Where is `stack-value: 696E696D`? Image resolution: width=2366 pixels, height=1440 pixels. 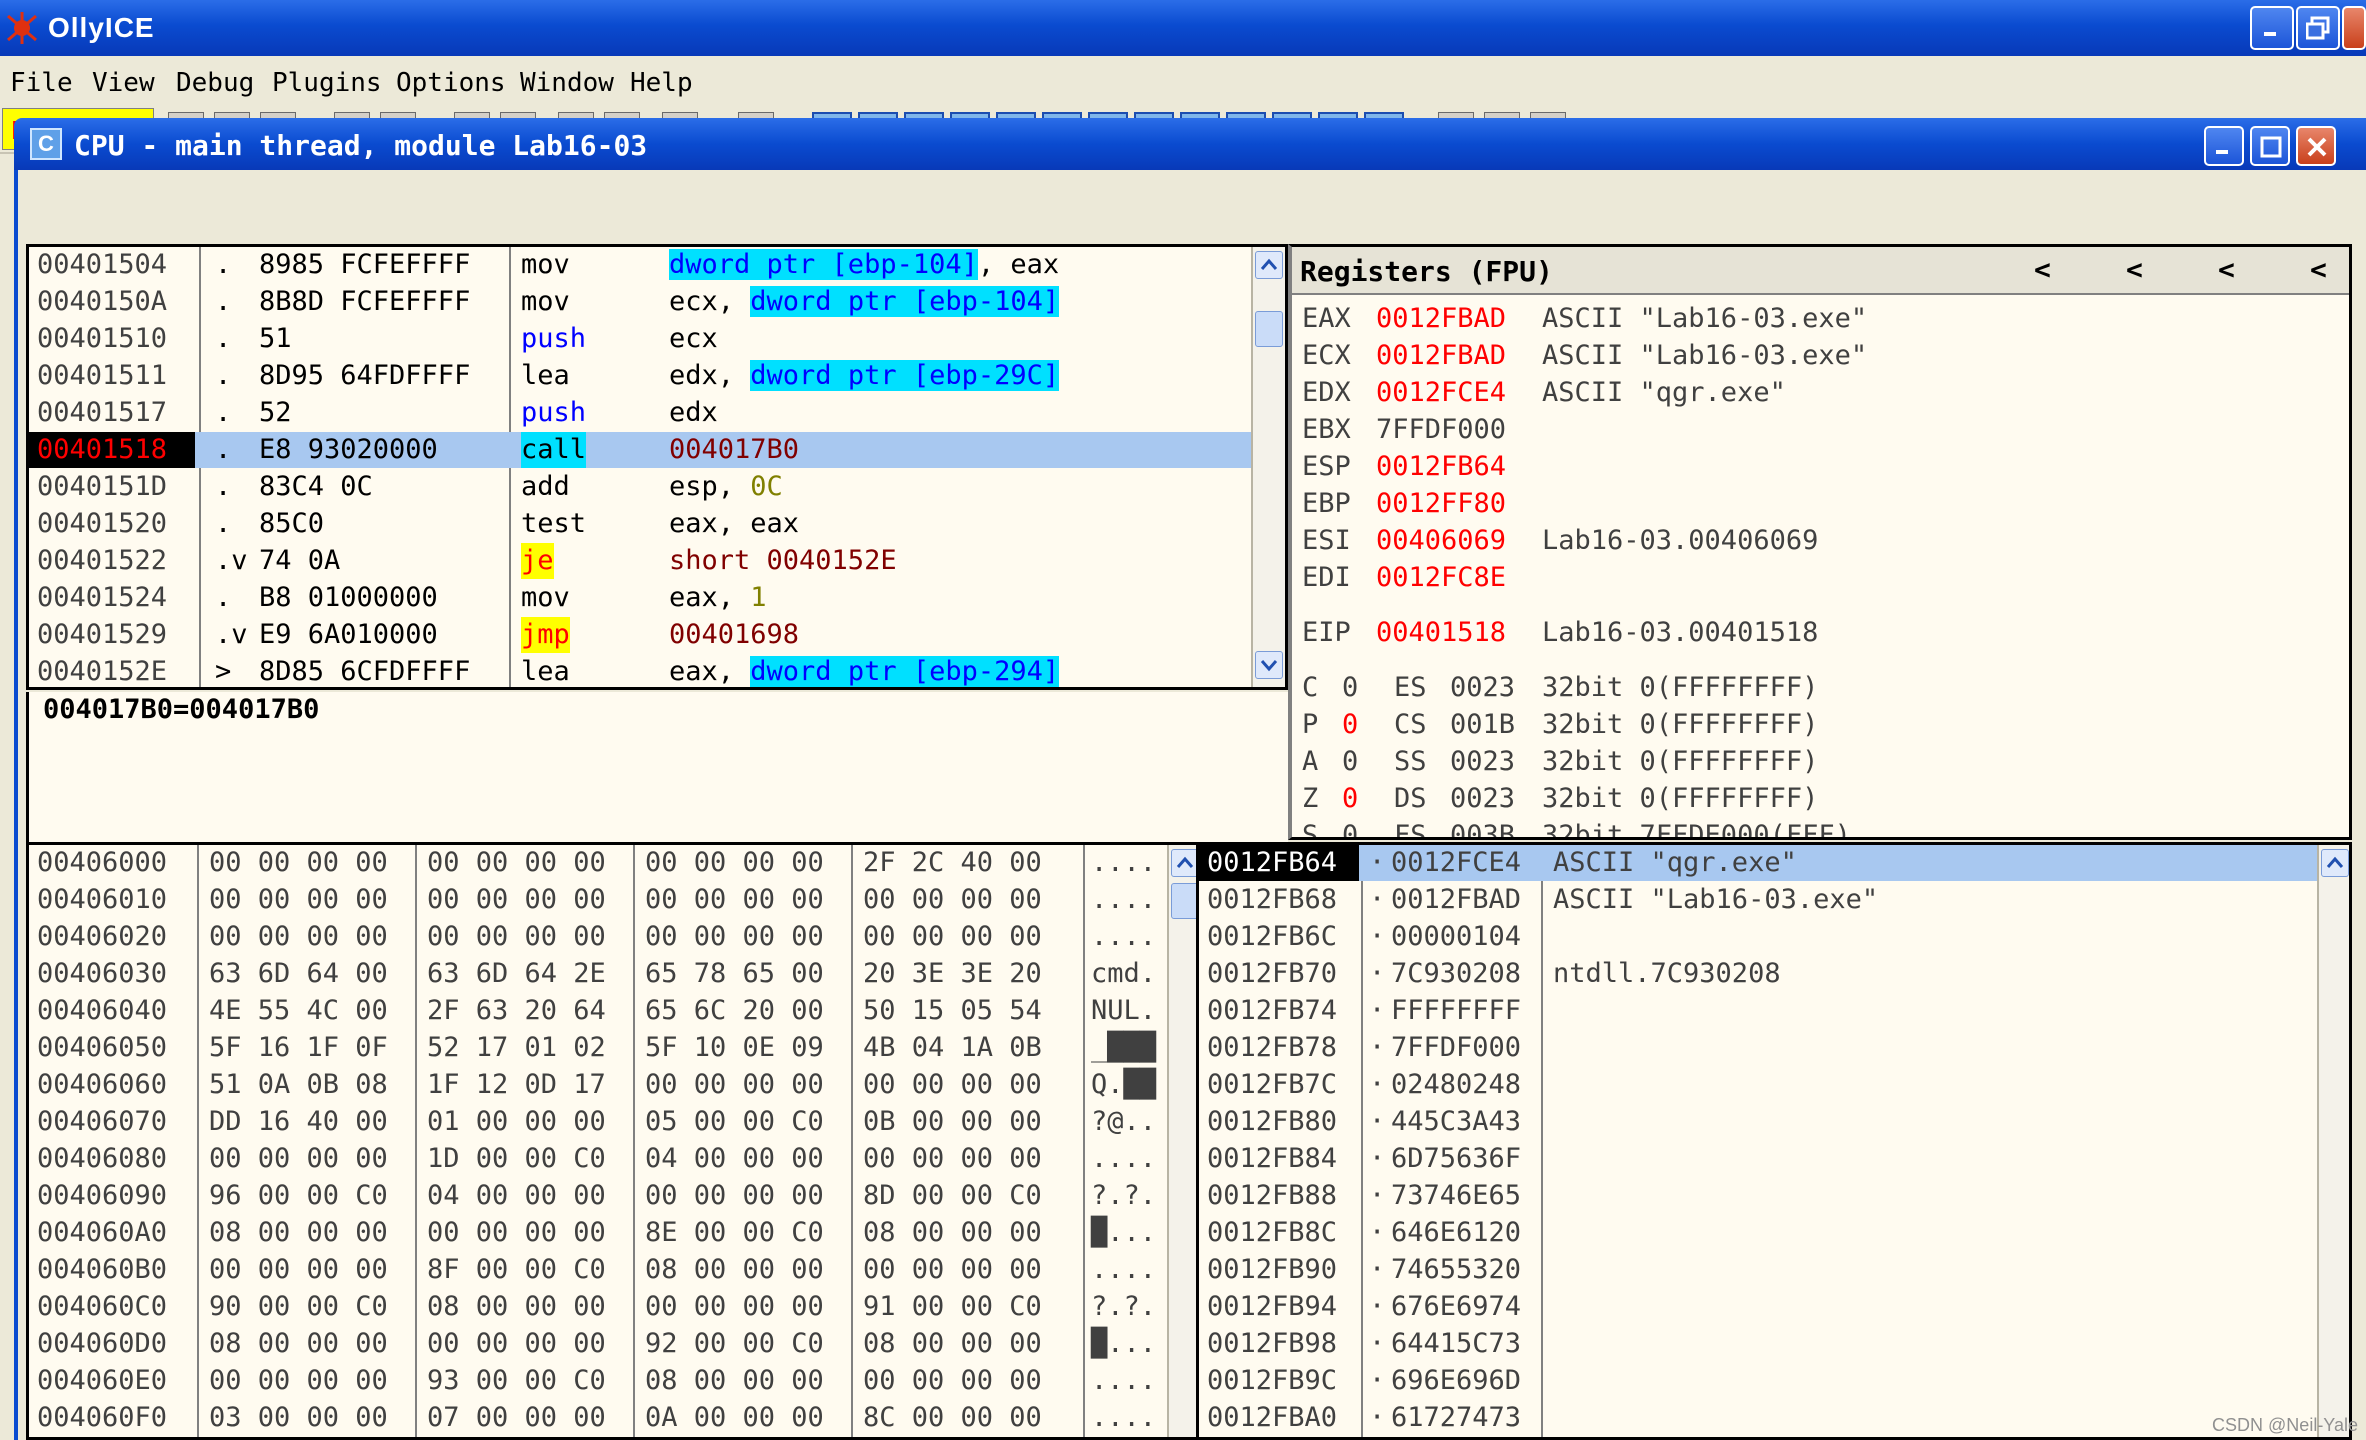 stack-value: 696E696D is located at coordinates (1456, 1380).